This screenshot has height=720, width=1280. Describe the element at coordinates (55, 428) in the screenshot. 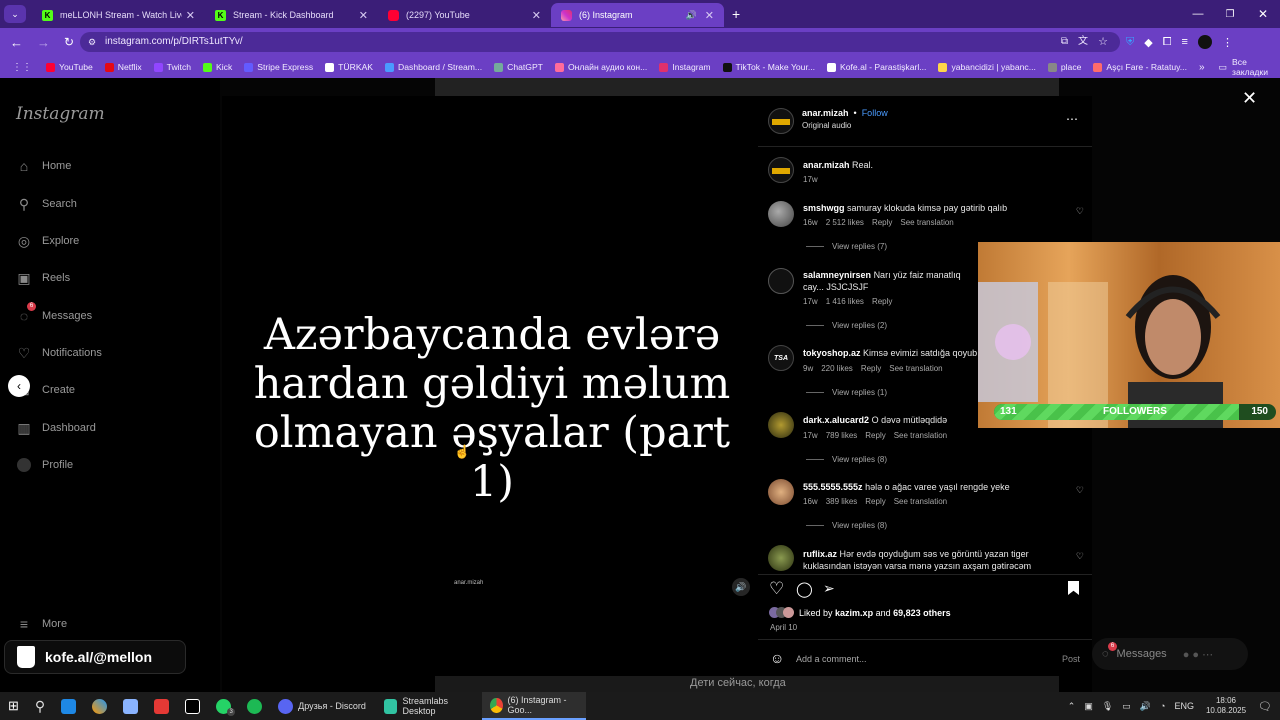

I see `nav-dashboard: ▥ Dashboard` at that location.